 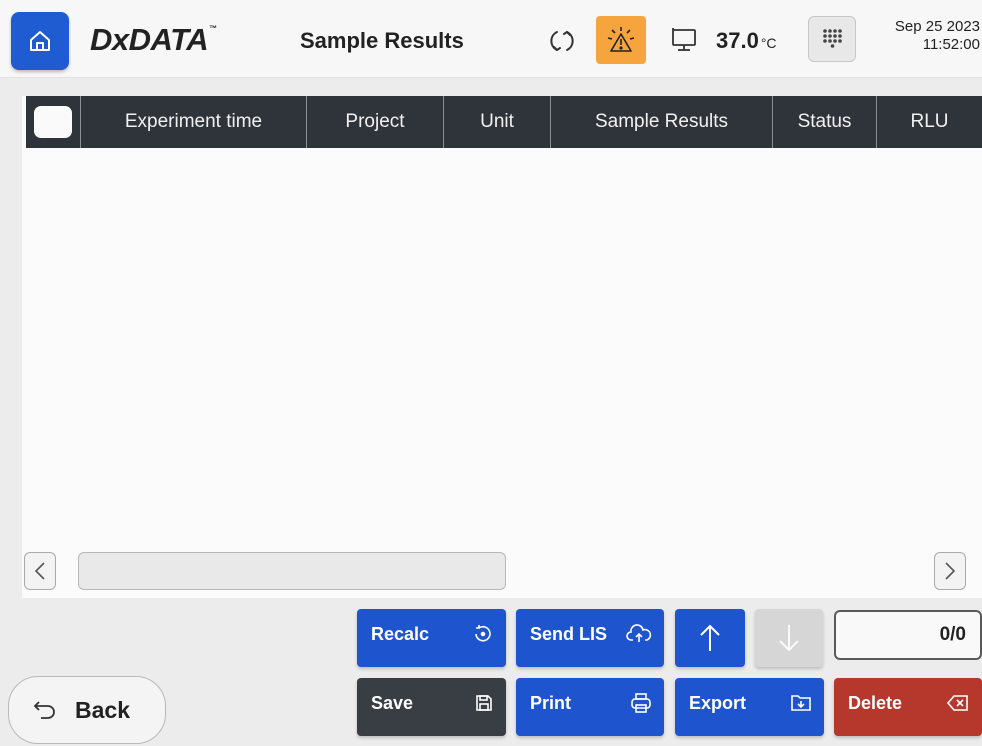 What do you see at coordinates (746, 40) in the screenshot?
I see `temperature-readout: 37.0 °C` at bounding box center [746, 40].